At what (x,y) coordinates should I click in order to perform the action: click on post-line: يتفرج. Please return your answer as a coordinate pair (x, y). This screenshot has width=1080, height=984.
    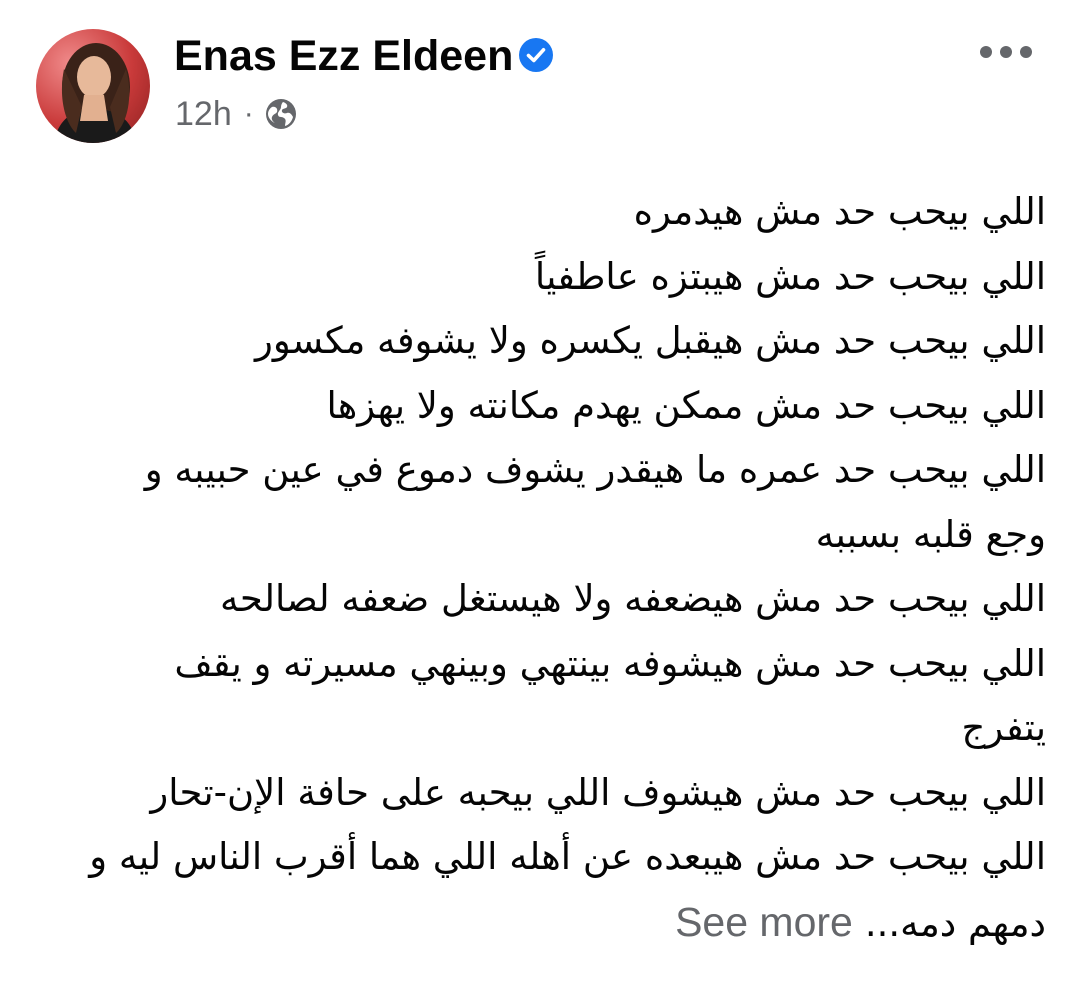
    Looking at the image, I should click on (1003, 727).